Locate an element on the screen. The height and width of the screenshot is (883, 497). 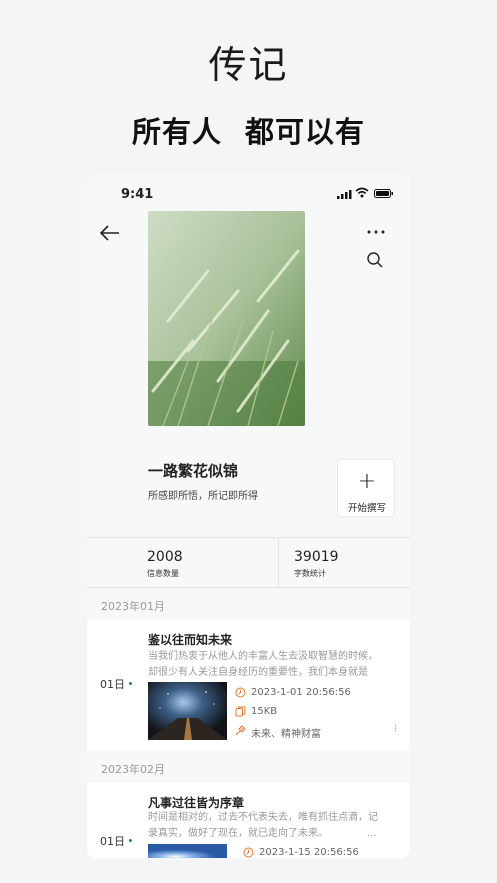
entry-tags-text: 未来、精神财富 is located at coordinates (286, 734).